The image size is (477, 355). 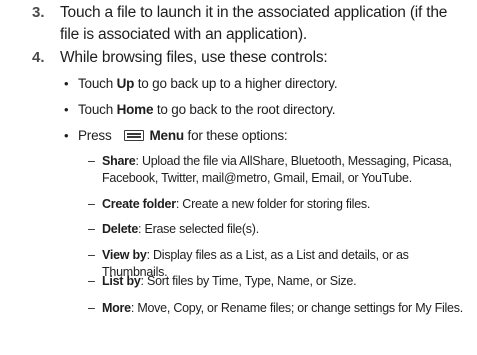 I want to click on option-label: List by, so click(x=121, y=281).